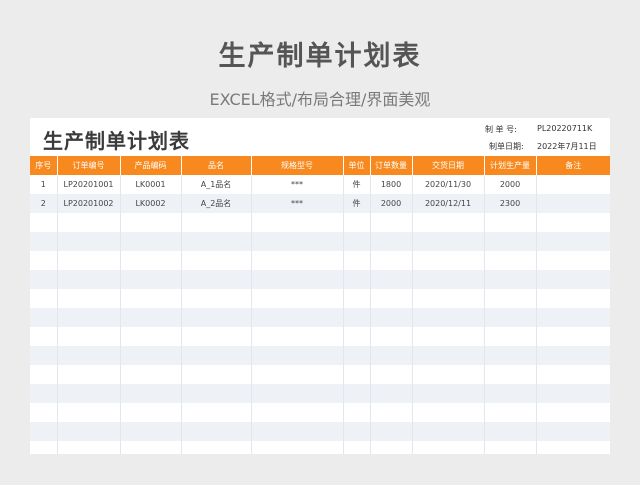  Describe the element at coordinates (151, 165) in the screenshot. I see `column-header: 产品编码` at that location.